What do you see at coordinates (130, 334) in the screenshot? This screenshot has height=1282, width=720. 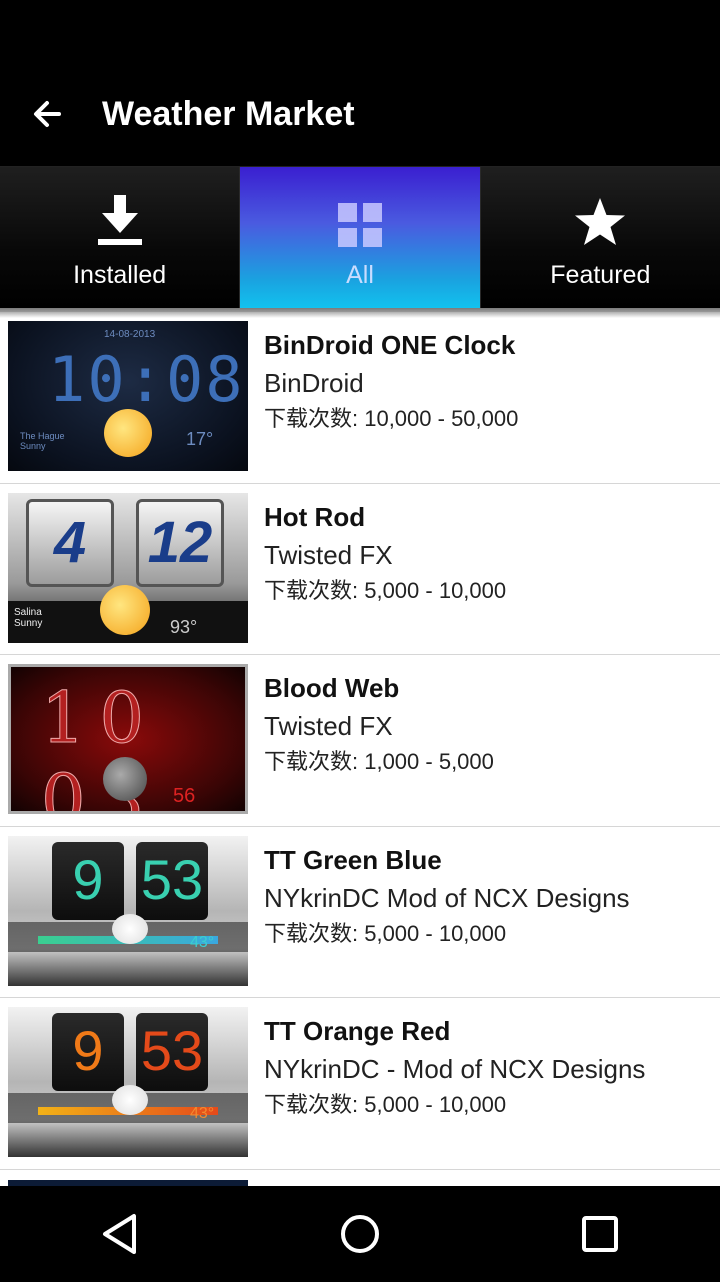 I see `thumbnail-date: 14-08-2013` at bounding box center [130, 334].